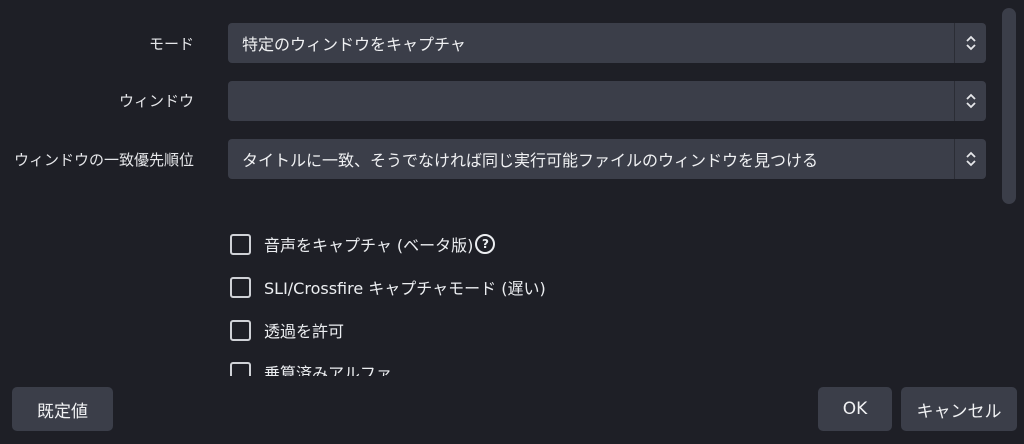 The image size is (1024, 444). I want to click on priority-label: ウィンドウの一致優先順位, so click(103, 160).